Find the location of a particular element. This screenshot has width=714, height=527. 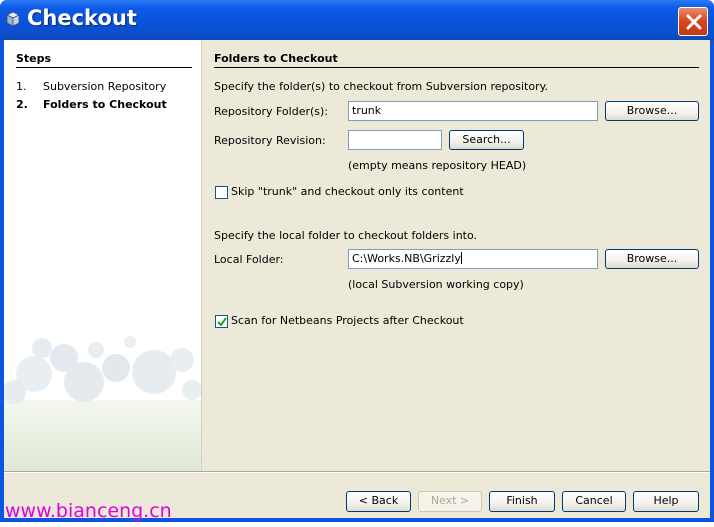

local-folder-value: C:\Works.NB\Grizzly is located at coordinates (406, 258).